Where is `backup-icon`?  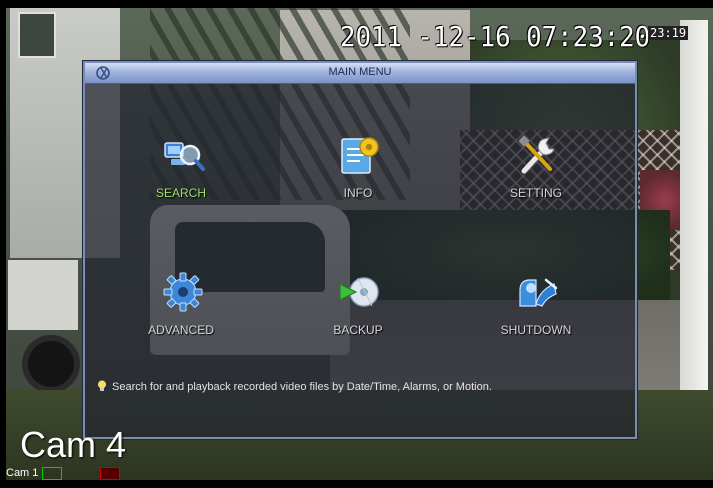 backup-icon is located at coordinates (359, 292).